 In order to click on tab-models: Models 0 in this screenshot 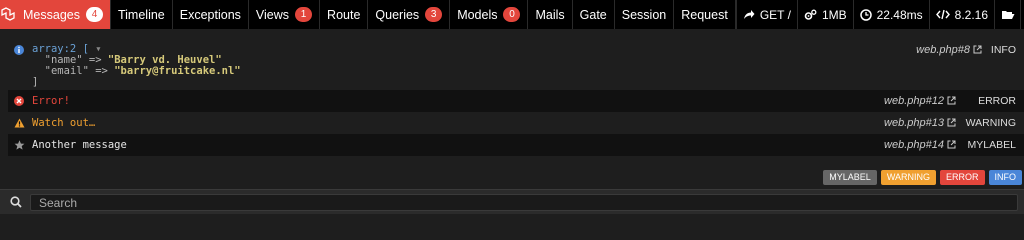, I will do `click(489, 14)`.